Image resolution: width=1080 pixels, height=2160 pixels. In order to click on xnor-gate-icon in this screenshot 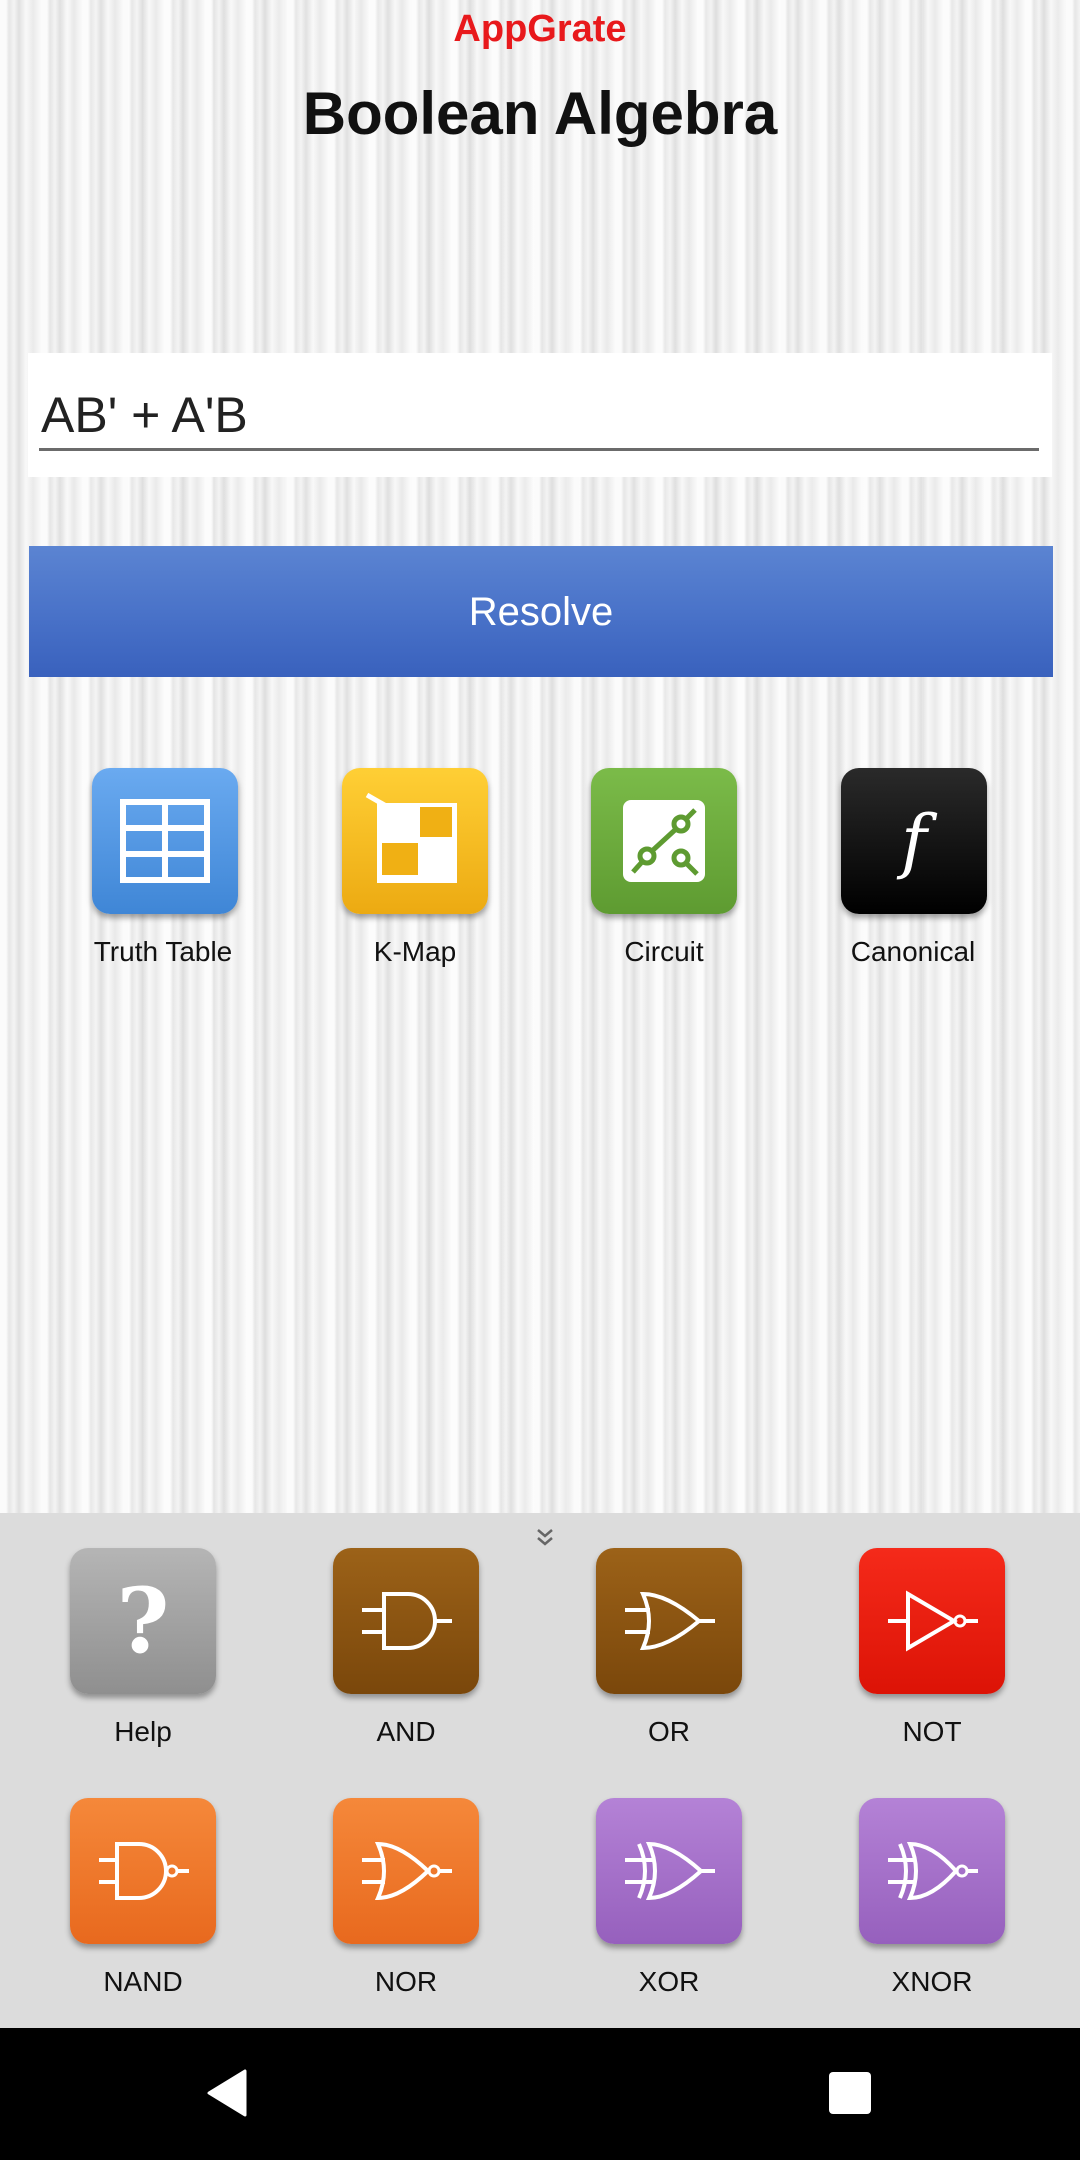, I will do `click(933, 1871)`.